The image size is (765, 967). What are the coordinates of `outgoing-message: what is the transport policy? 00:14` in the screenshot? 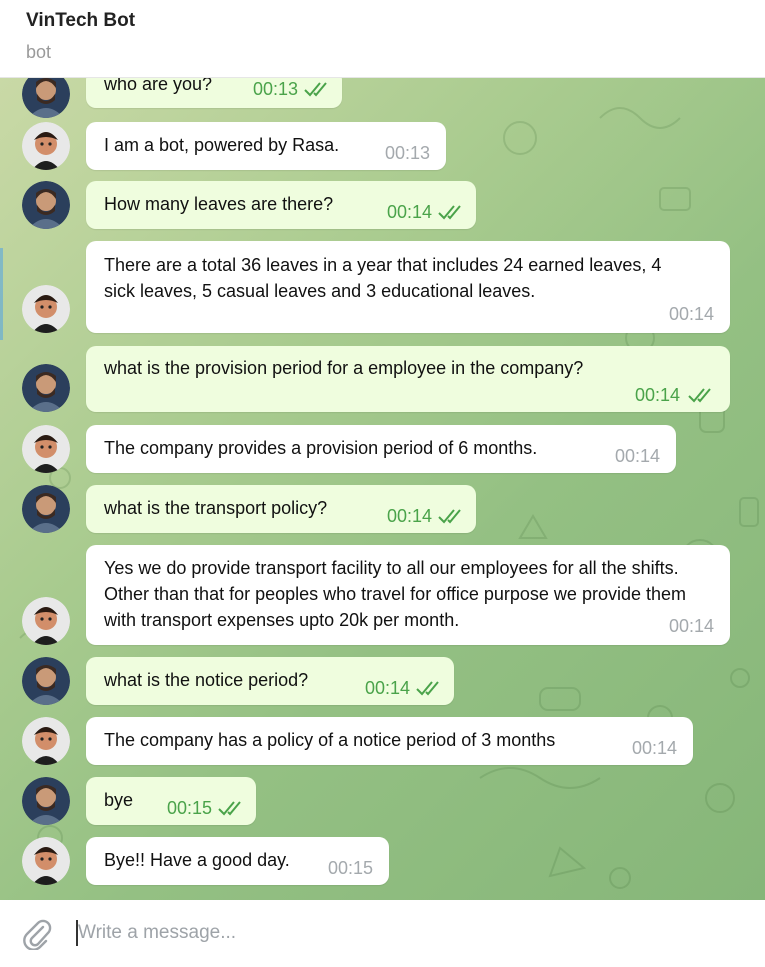 It's located at (281, 509).